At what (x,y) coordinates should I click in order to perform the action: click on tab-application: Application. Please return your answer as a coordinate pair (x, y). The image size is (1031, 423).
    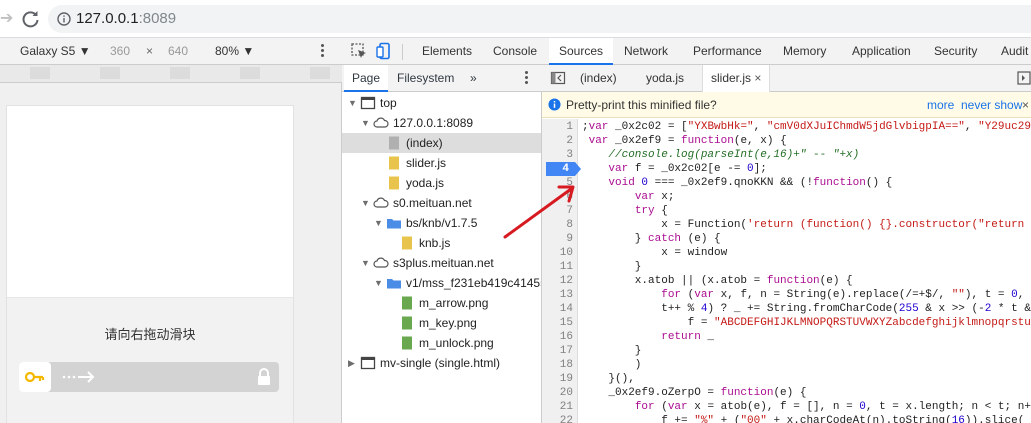
    Looking at the image, I should click on (881, 51).